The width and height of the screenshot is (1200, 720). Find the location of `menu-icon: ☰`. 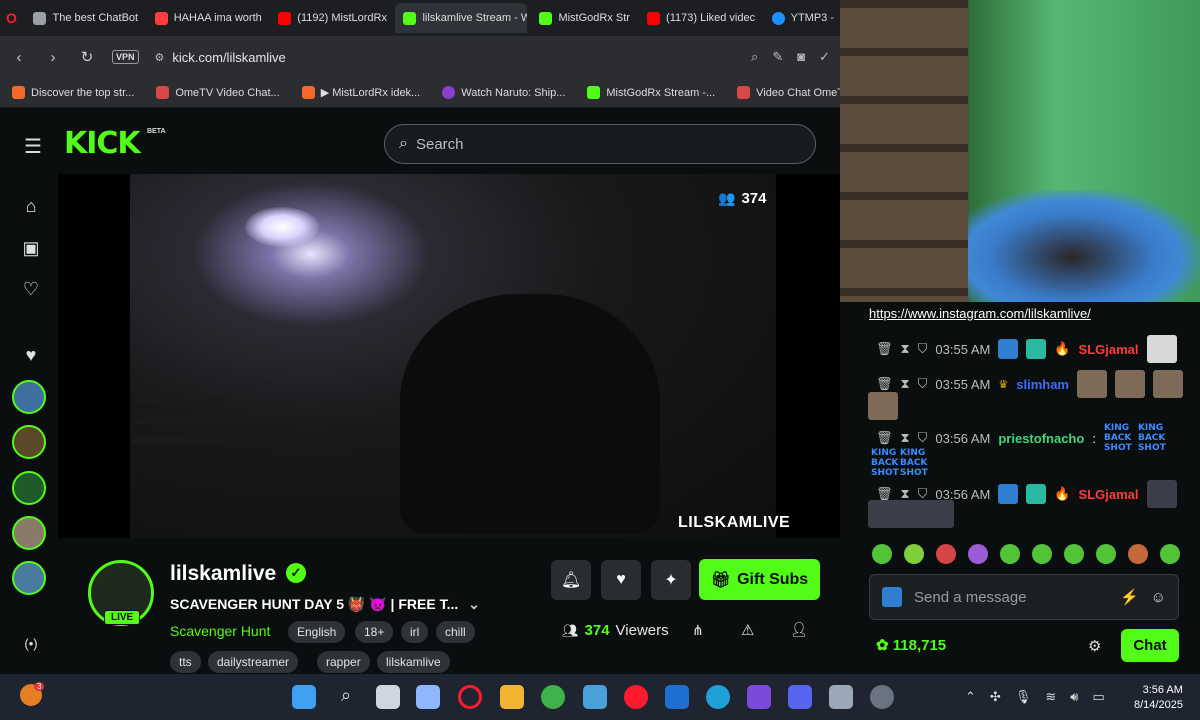

menu-icon: ☰ is located at coordinates (33, 146).